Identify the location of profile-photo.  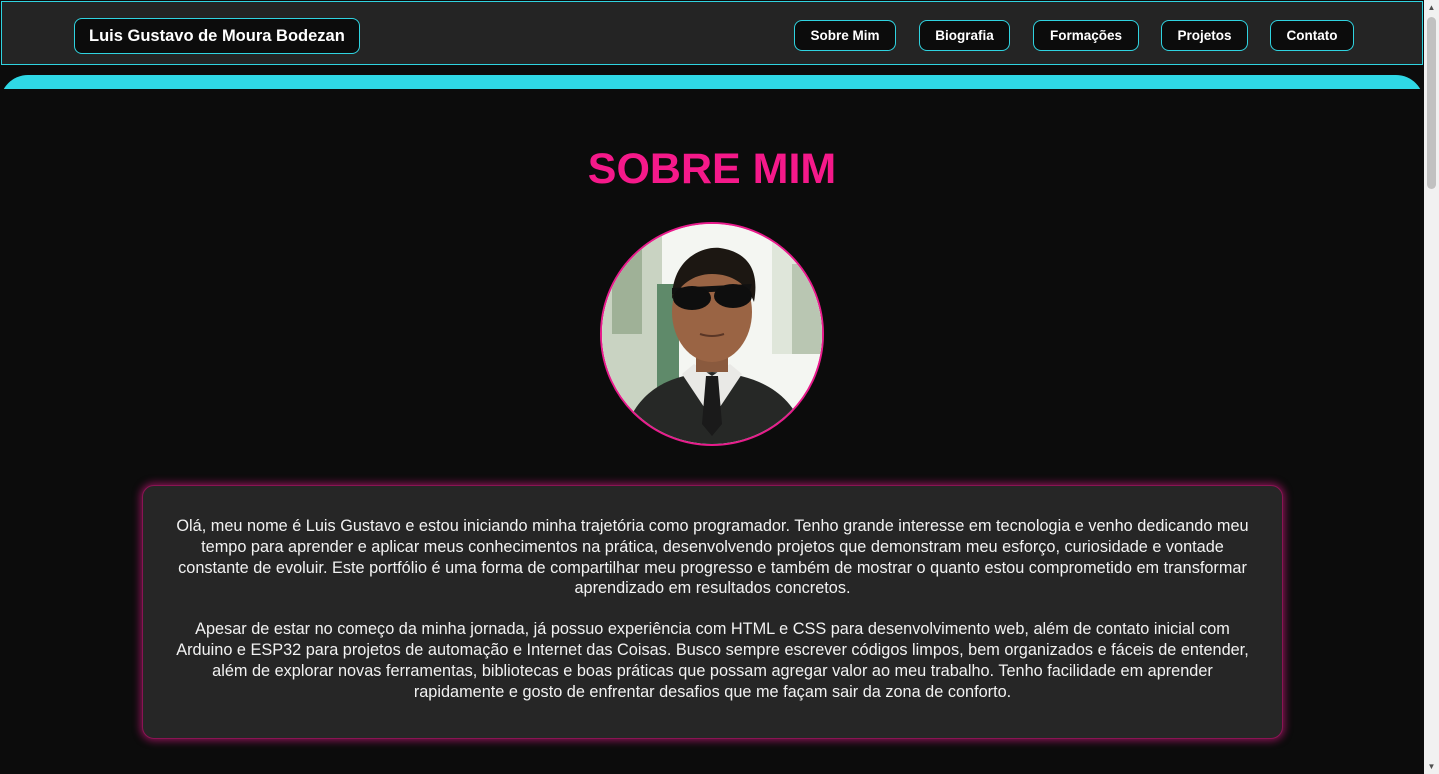
(712, 334).